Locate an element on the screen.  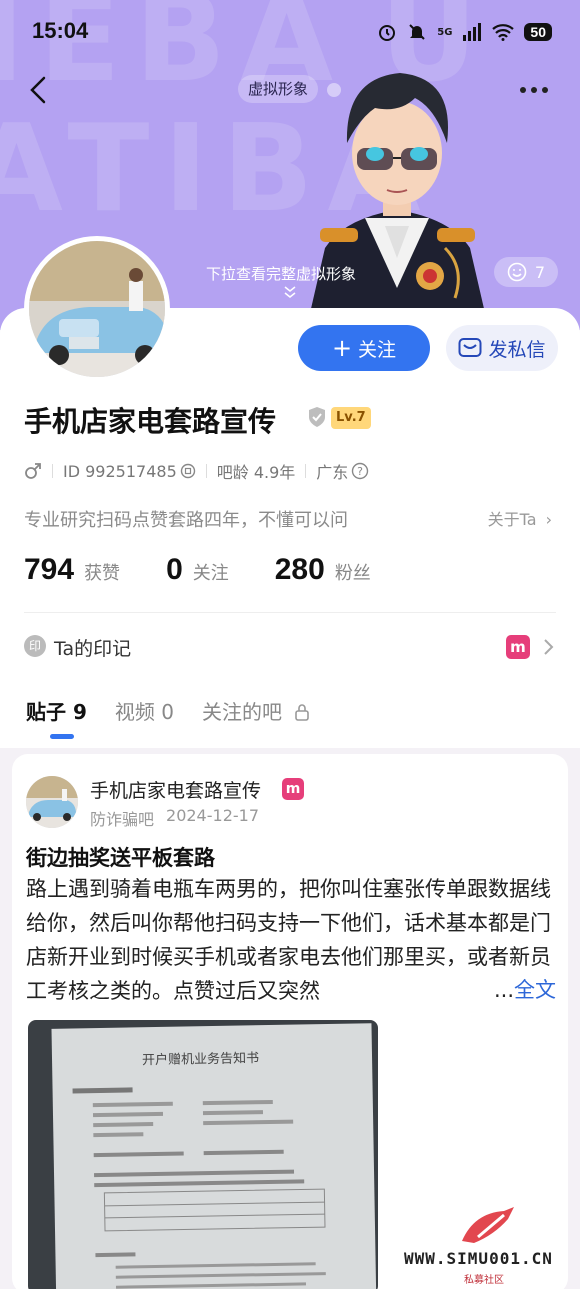
author-badge-icon: m is located at coordinates (293, 789).